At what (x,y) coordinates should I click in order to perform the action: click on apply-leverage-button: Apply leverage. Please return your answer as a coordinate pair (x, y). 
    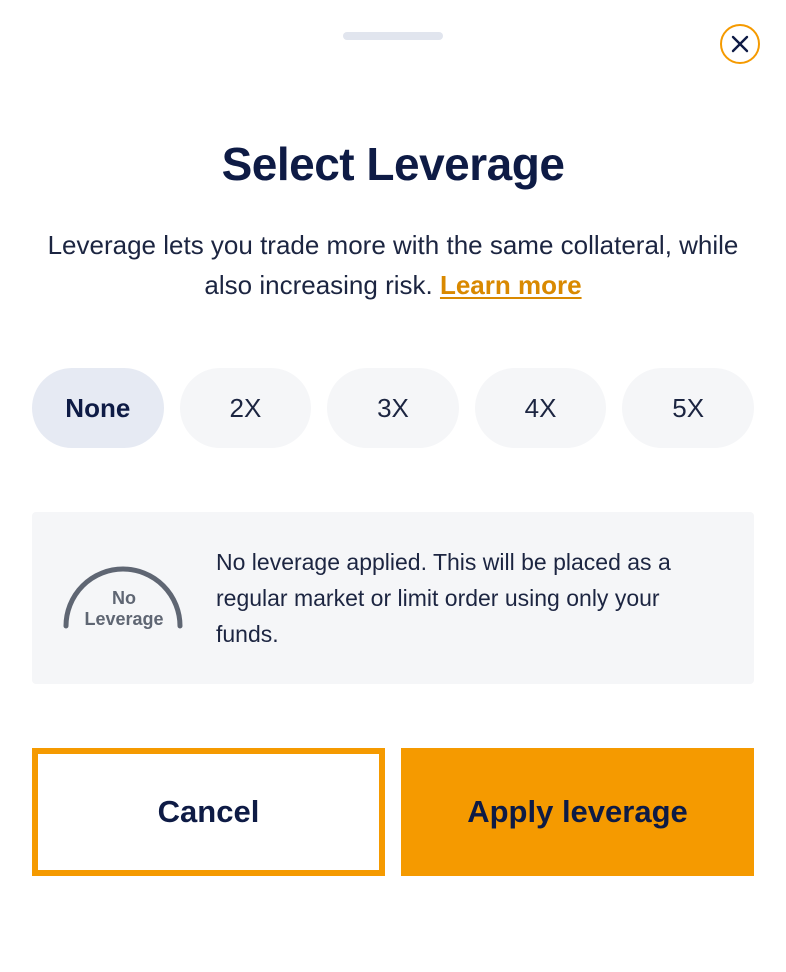
    Looking at the image, I should click on (577, 812).